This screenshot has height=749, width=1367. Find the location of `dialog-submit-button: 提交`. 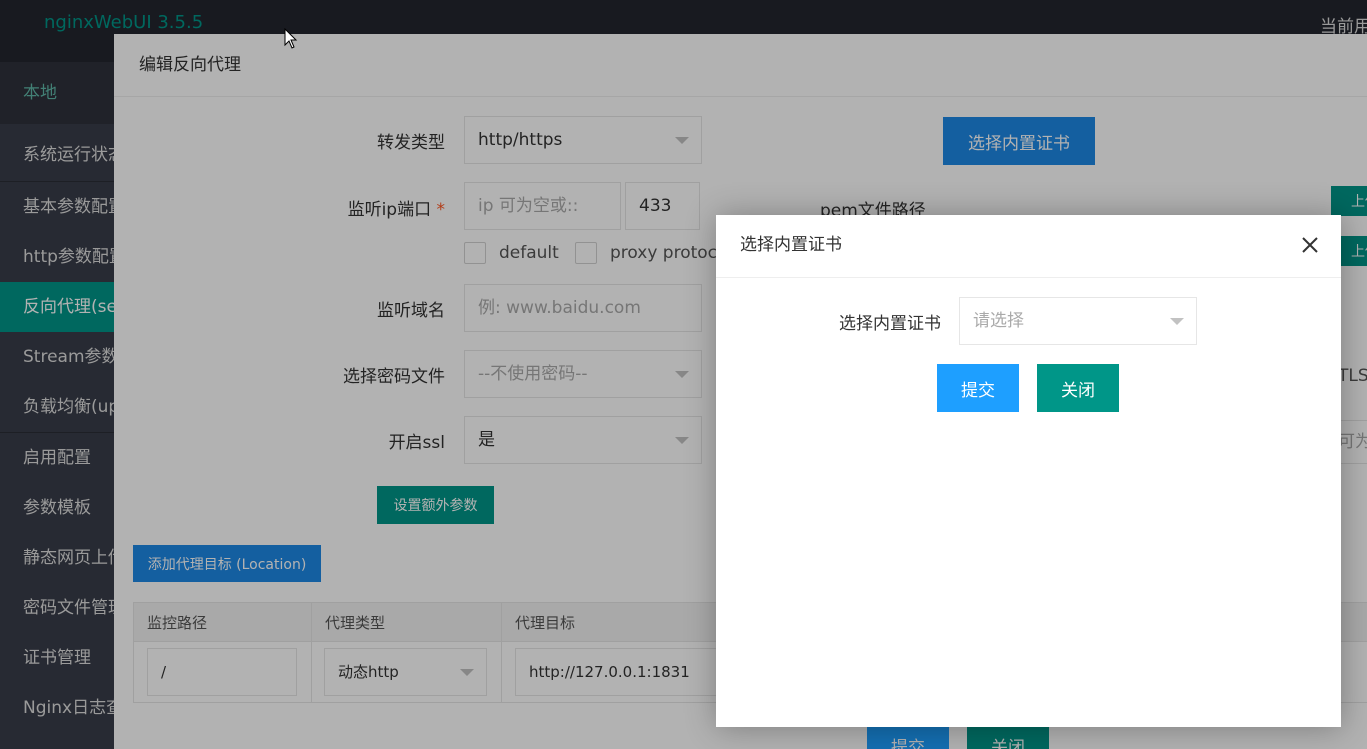

dialog-submit-button: 提交 is located at coordinates (978, 388).